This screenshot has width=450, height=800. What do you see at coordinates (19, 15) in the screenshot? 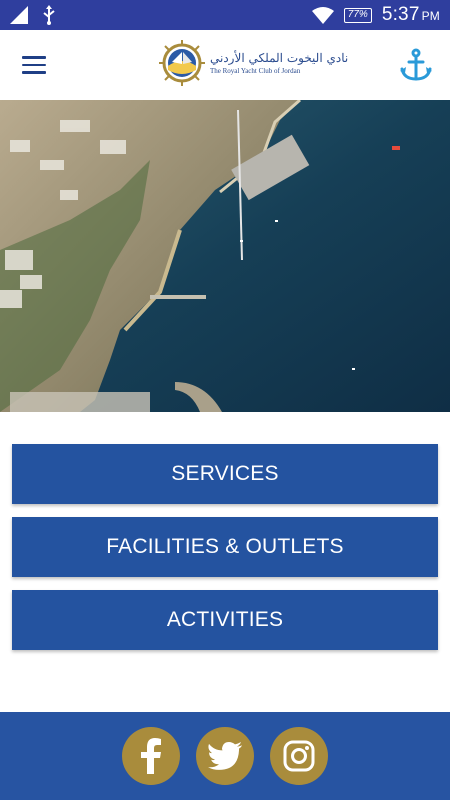
I see `signal-icon` at bounding box center [19, 15].